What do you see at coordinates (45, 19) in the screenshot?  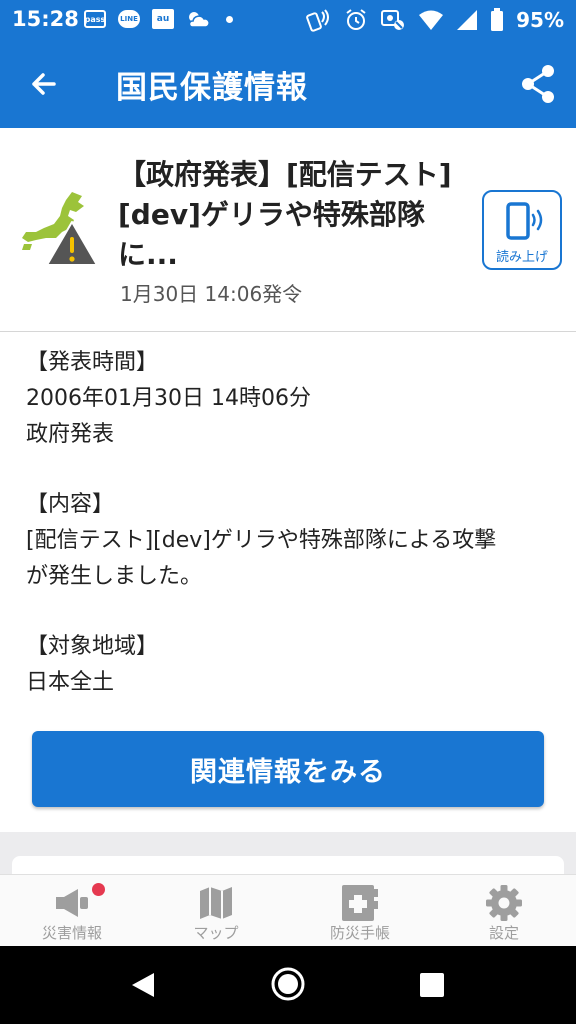 I see `status-time: 15:28` at bounding box center [45, 19].